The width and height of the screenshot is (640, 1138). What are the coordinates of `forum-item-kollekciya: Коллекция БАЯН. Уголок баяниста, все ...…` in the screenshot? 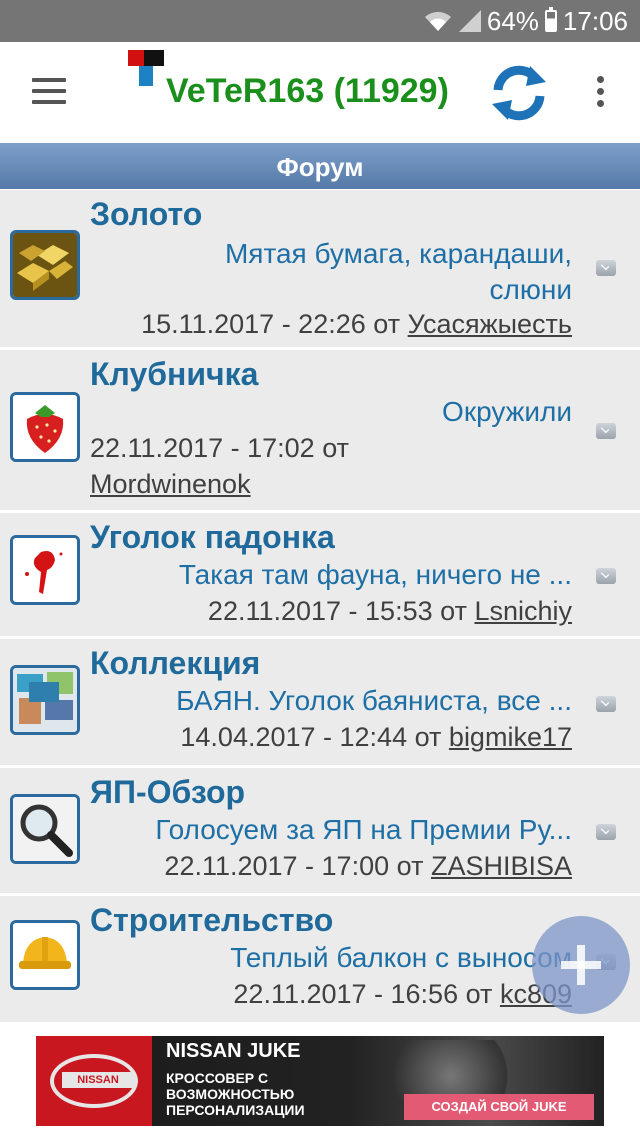 It's located at (320, 703).